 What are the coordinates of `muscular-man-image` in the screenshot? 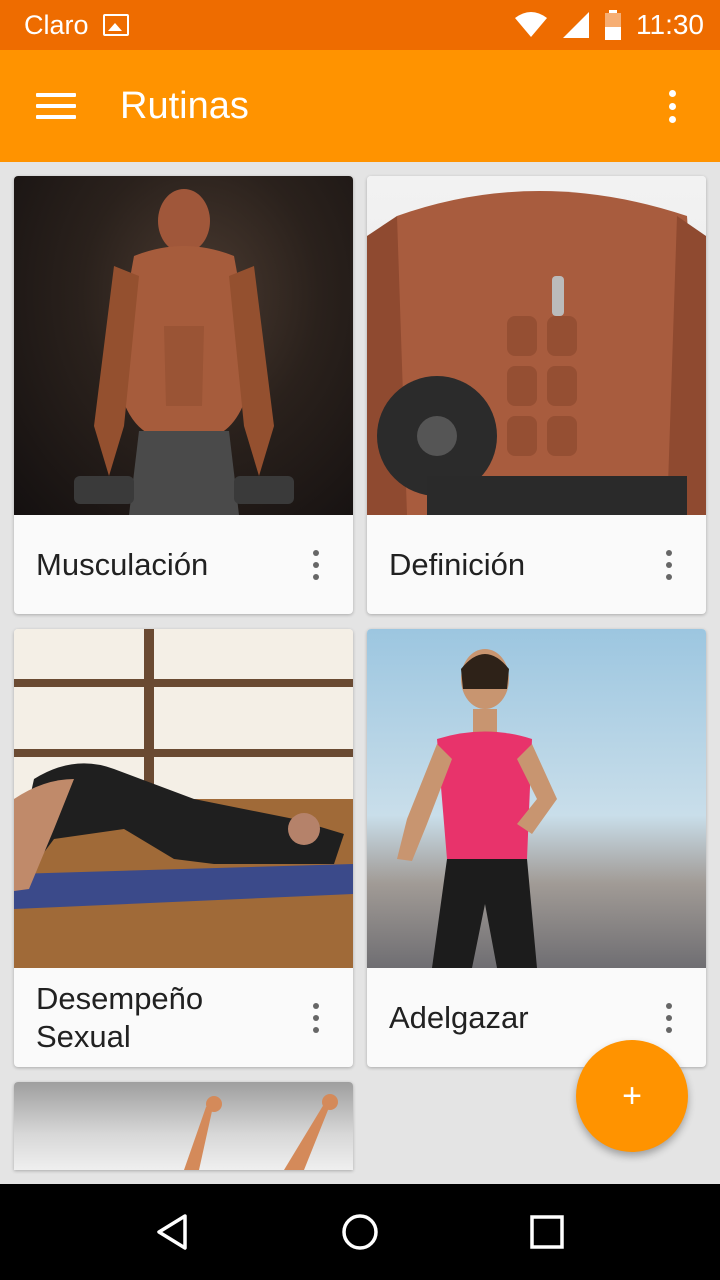 It's located at (184, 352).